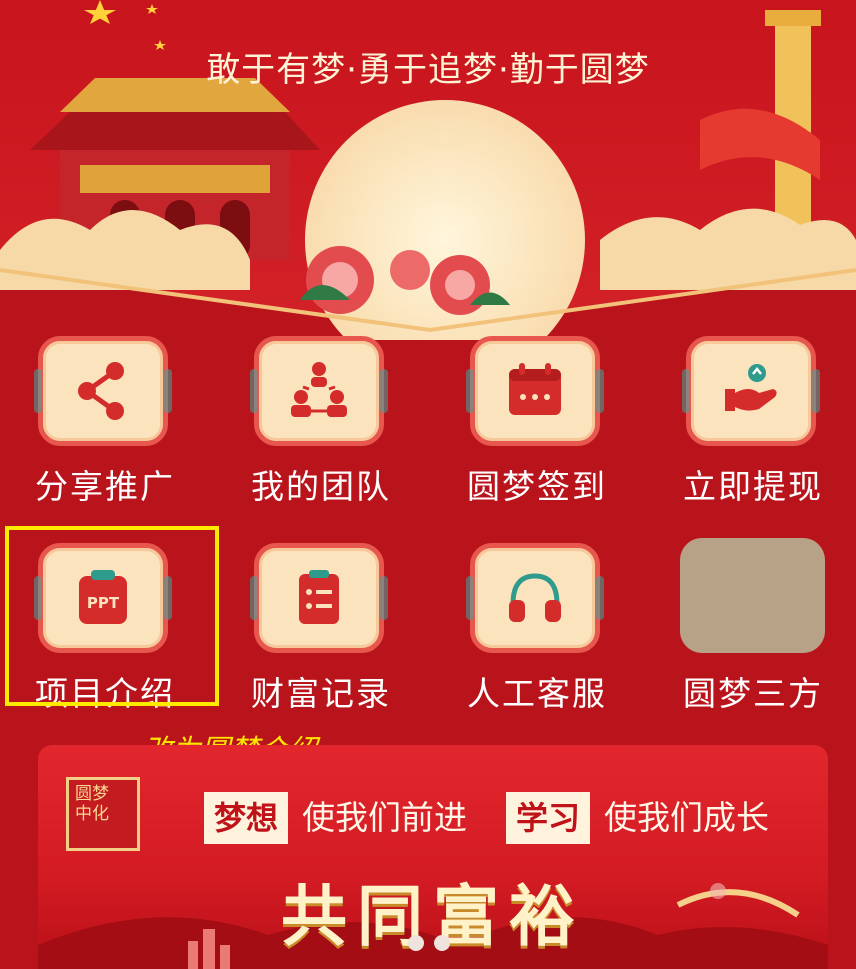 Image resolution: width=856 pixels, height=969 pixels. I want to click on menu-item-share: 分享推广, so click(100, 431).